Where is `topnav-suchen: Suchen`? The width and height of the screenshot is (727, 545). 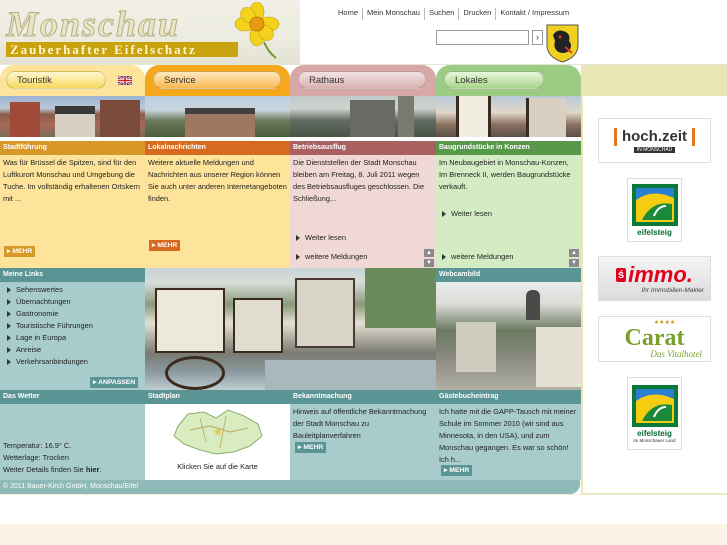
topnav-suchen: Suchen is located at coordinates (440, 14).